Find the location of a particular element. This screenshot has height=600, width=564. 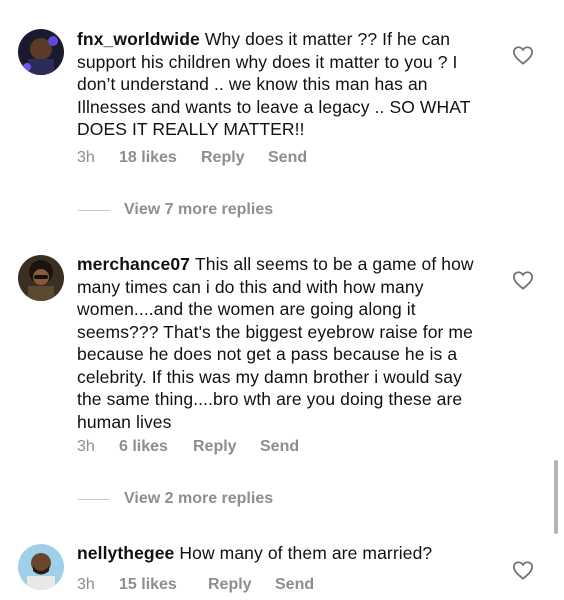

comment-text: nellythegee How many of them are married? is located at coordinates (283, 553).